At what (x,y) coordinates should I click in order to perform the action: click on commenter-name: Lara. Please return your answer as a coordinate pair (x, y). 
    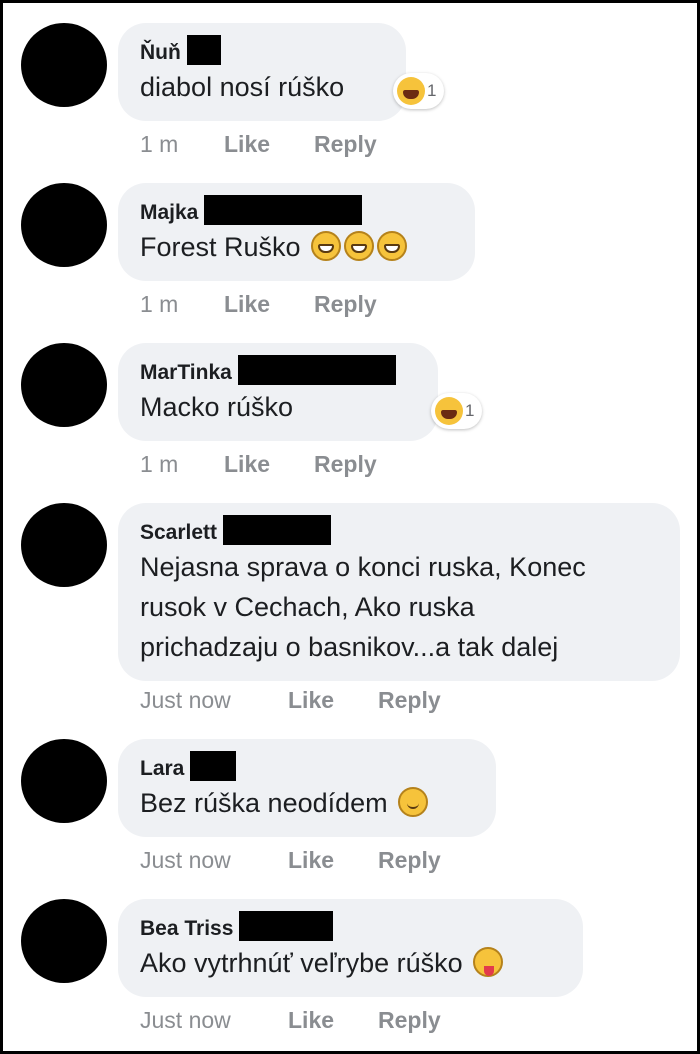
    Looking at the image, I should click on (162, 768).